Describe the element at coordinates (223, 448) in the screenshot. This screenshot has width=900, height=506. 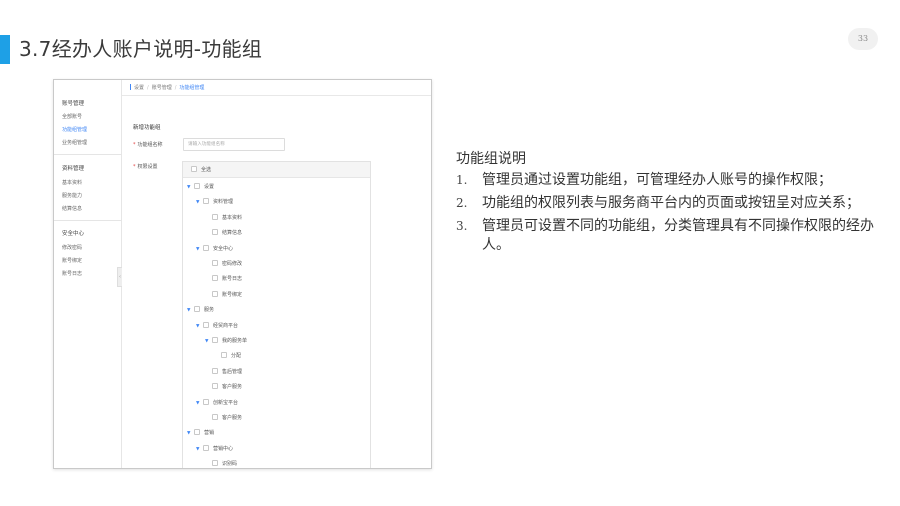
I see `tree-node-label: 营销中心` at that location.